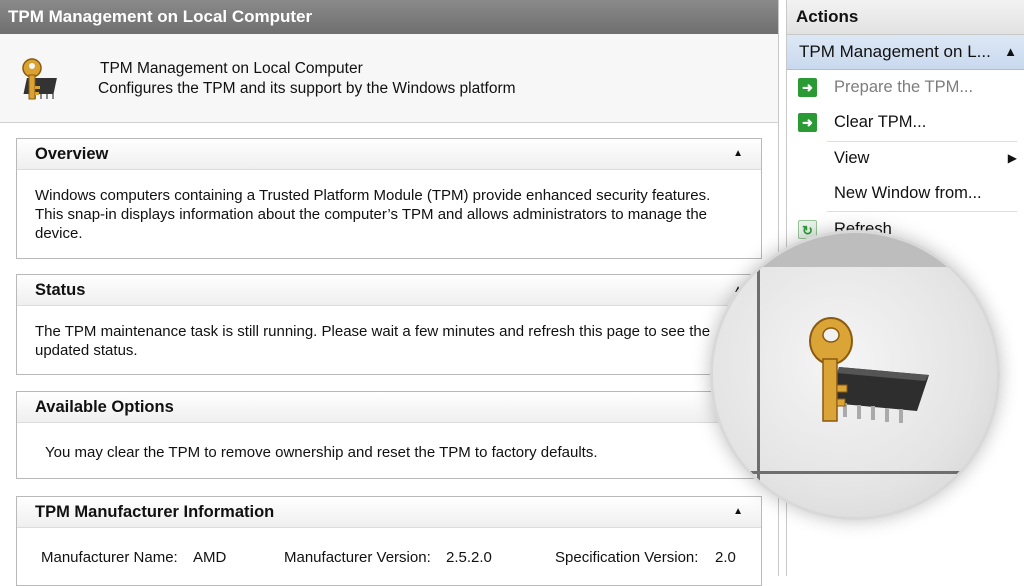  I want to click on specification-version-label: Specification Version:, so click(627, 557).